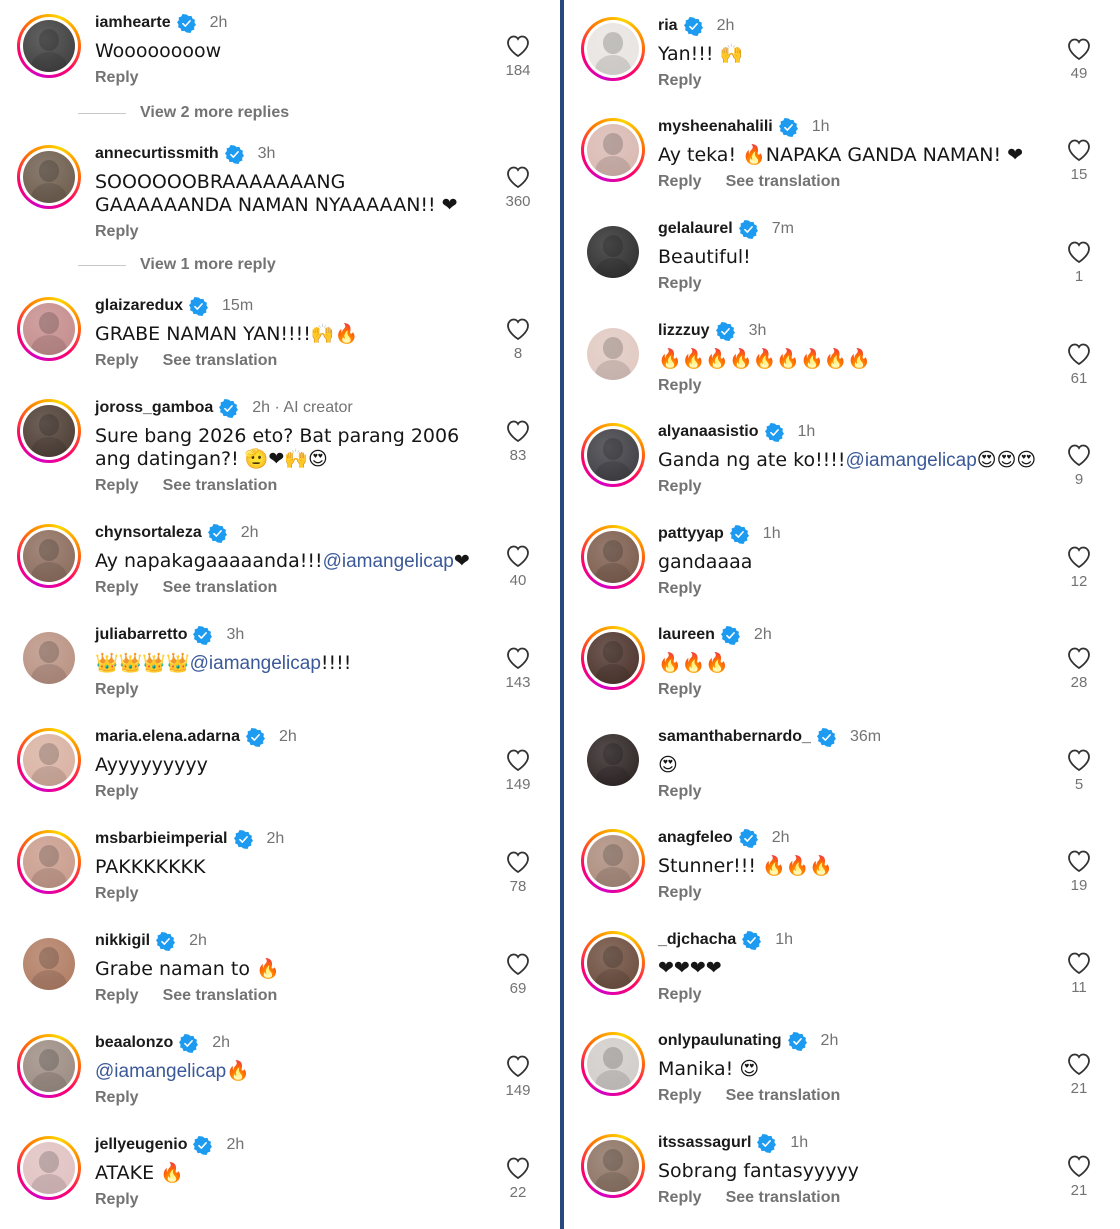  I want to click on like-control: 28, so click(1079, 668).